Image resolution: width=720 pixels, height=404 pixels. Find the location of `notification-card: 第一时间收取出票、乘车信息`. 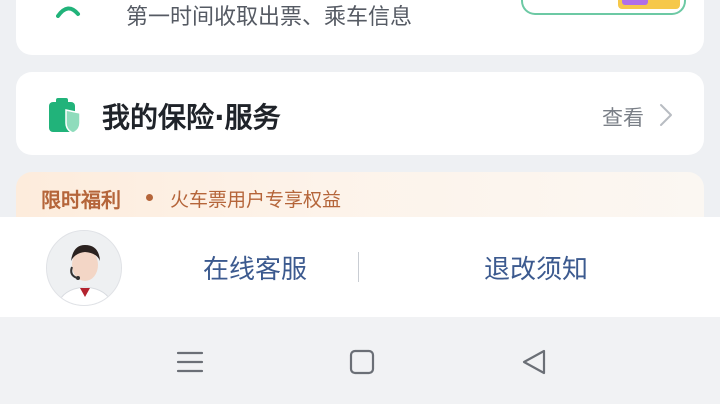

notification-card: 第一时间收取出票、乘车信息 is located at coordinates (360, 27).